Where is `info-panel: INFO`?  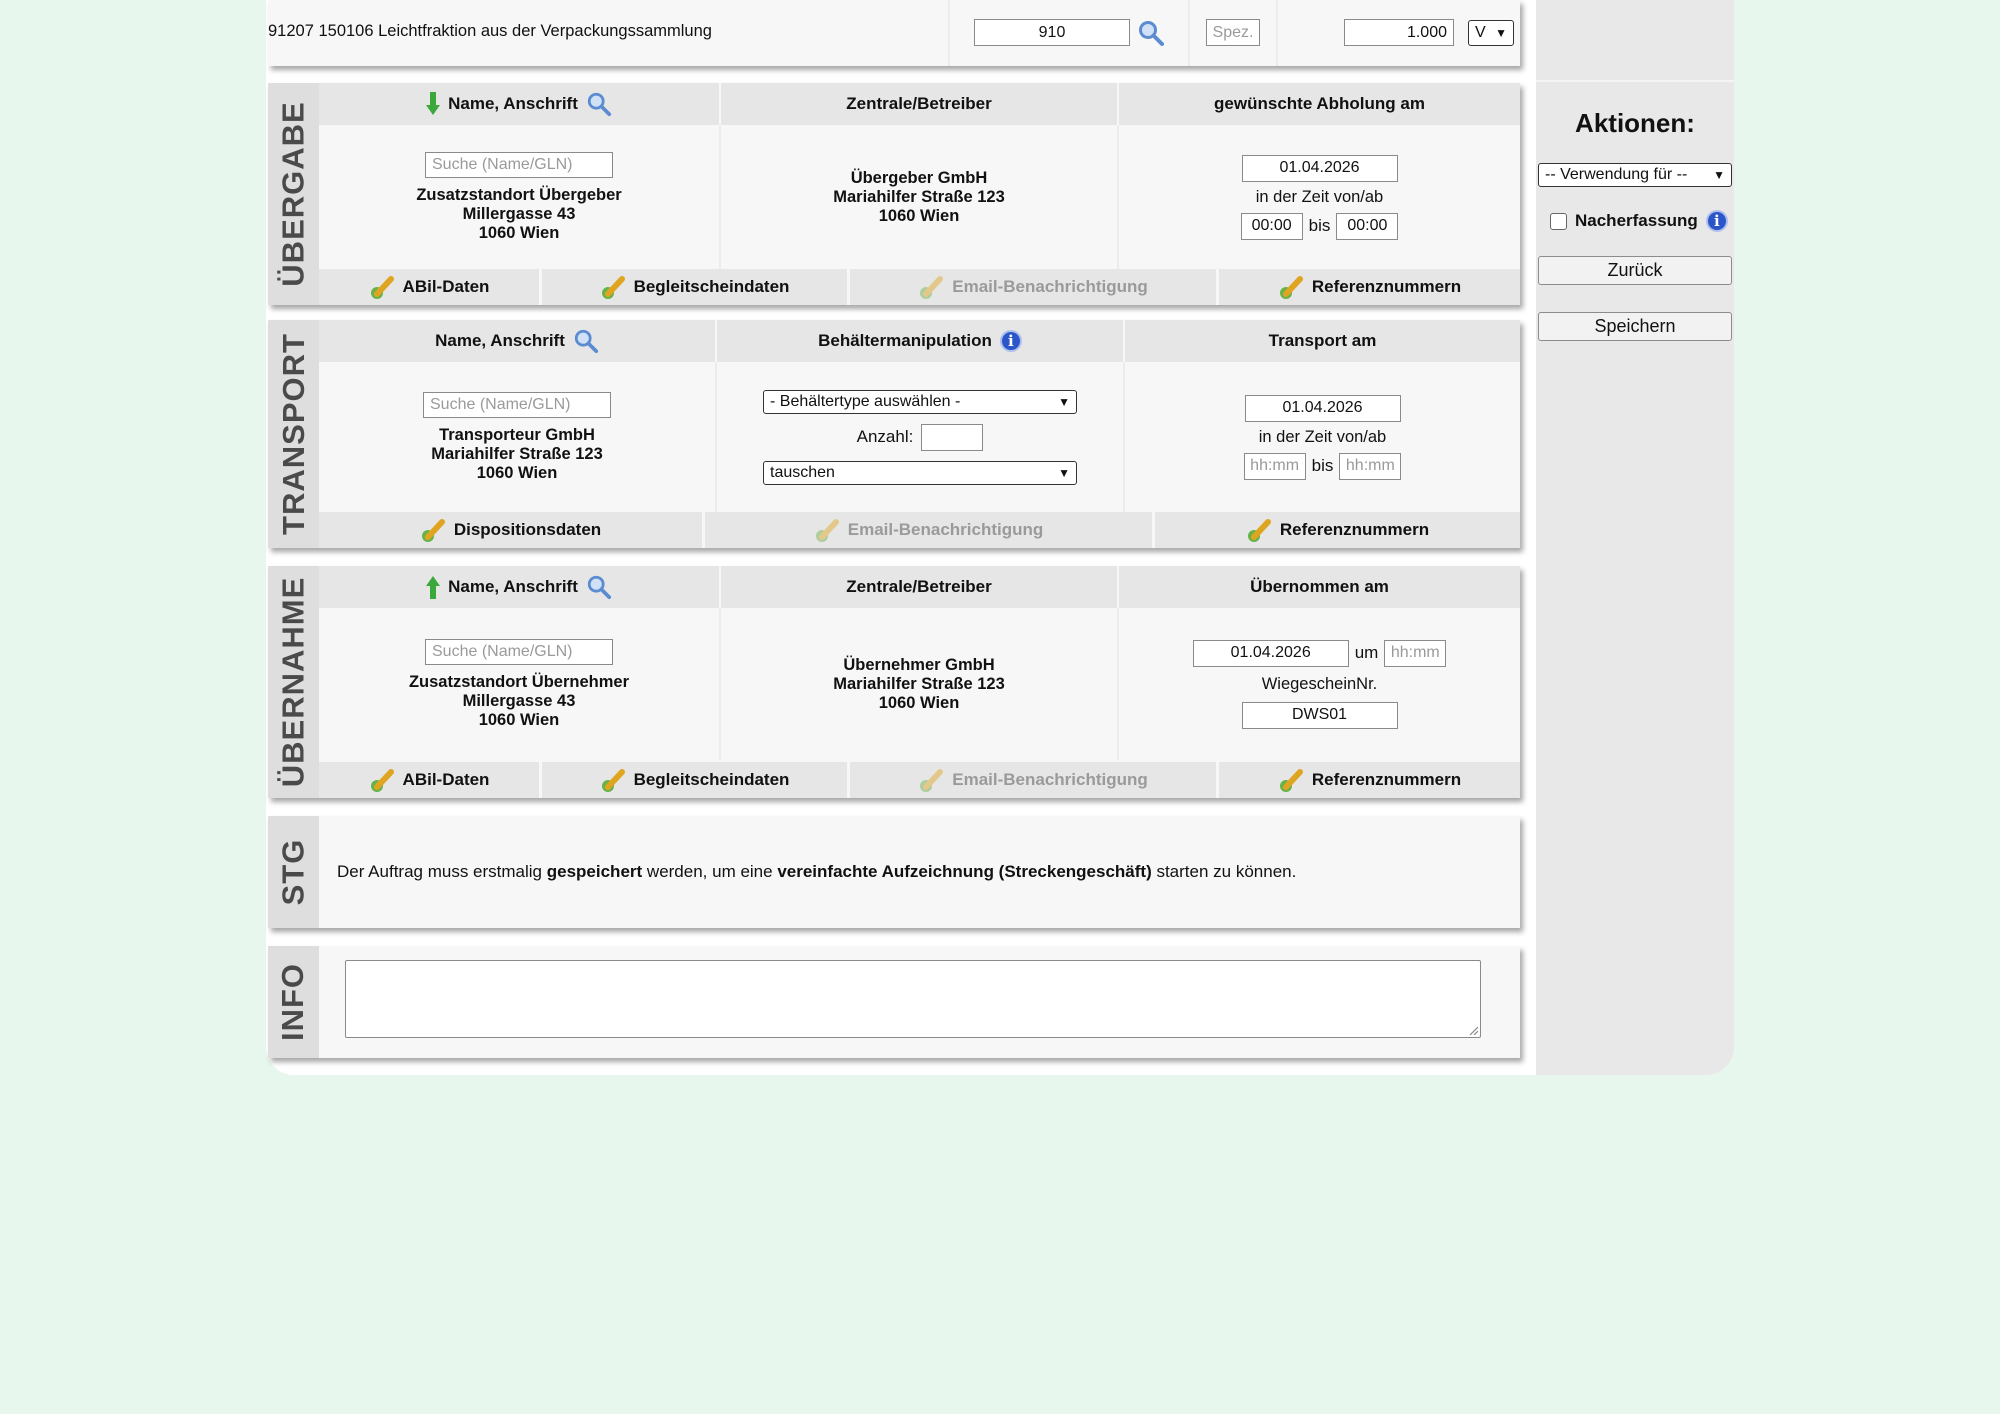
info-panel: INFO is located at coordinates (894, 1002).